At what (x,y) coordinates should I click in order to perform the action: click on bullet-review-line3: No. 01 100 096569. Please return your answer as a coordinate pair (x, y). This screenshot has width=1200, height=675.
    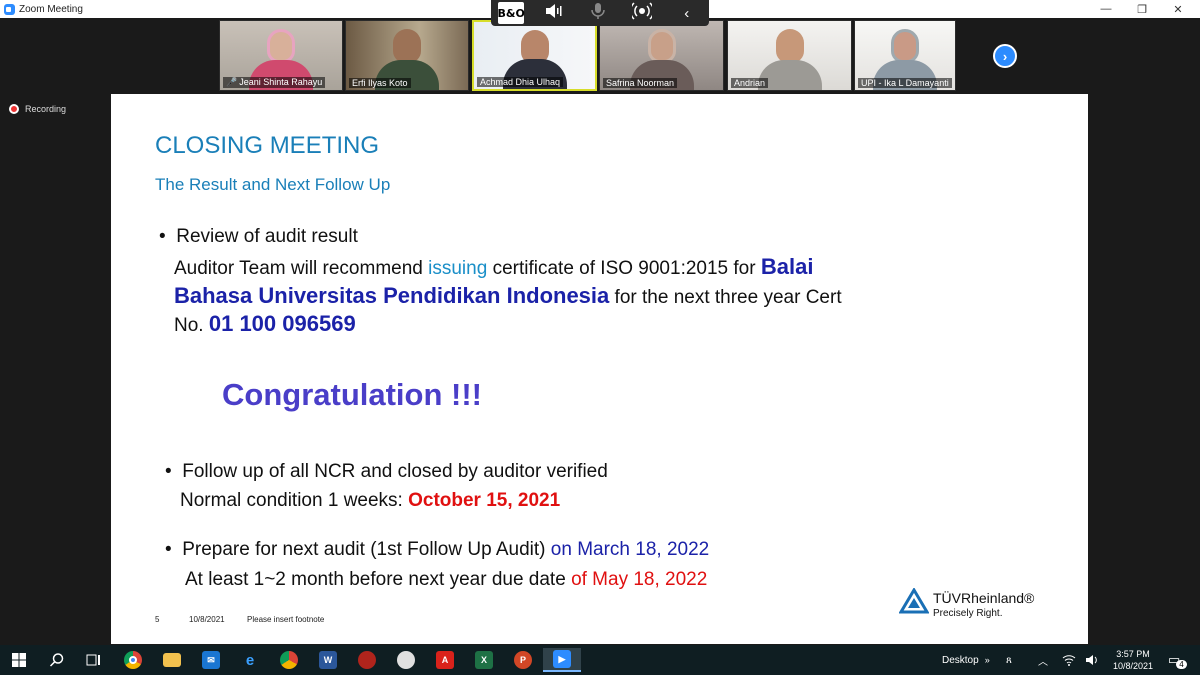
    Looking at the image, I should click on (265, 323).